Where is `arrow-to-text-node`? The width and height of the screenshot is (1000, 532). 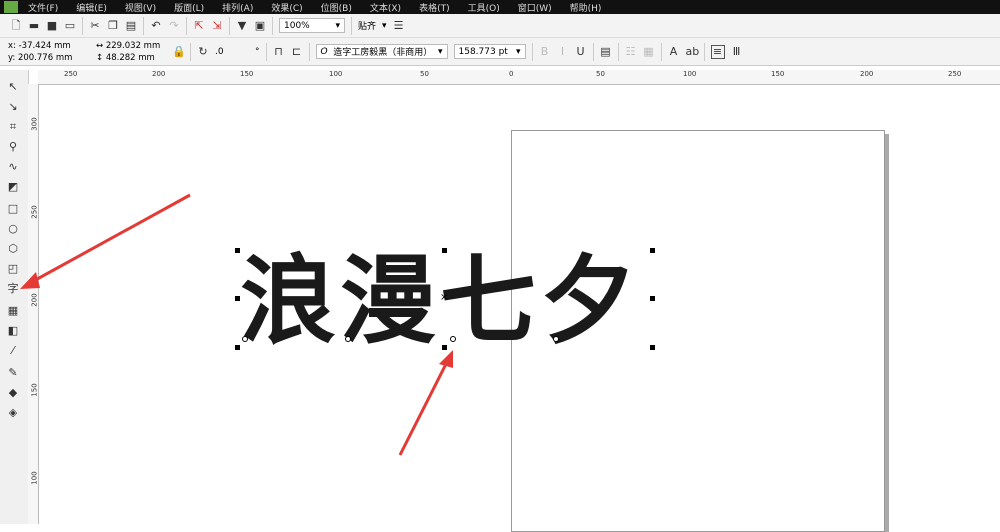
arrow-to-text-node is located at coordinates (425, 403).